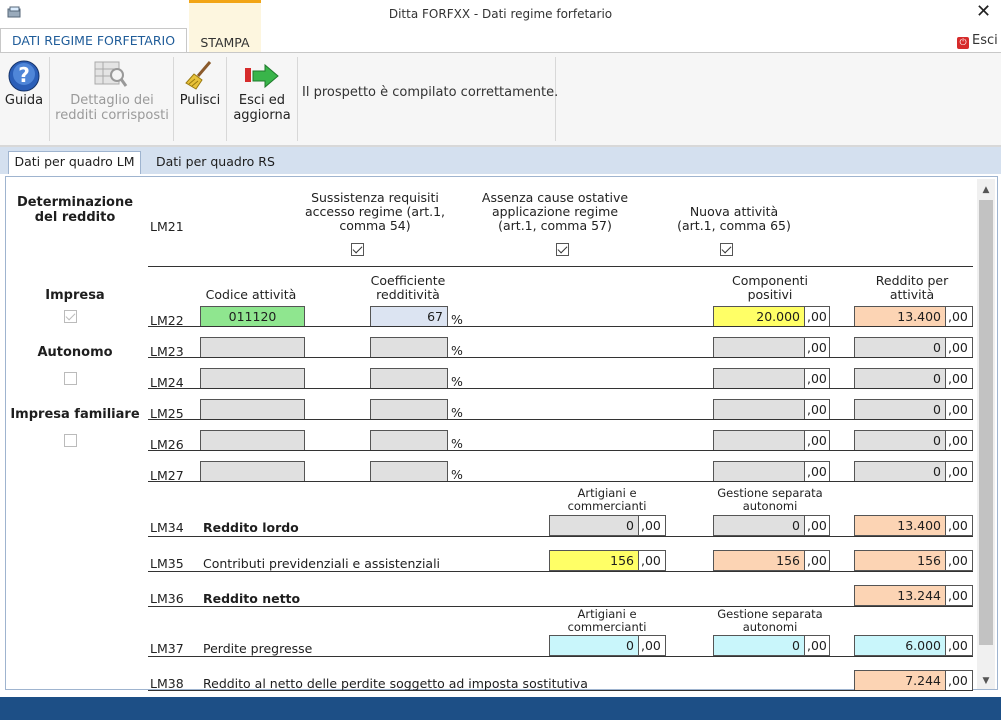 This screenshot has width=1001, height=720. What do you see at coordinates (322, 563) in the screenshot?
I see `lm35-label: Contributi previdenziali e assistenziali` at bounding box center [322, 563].